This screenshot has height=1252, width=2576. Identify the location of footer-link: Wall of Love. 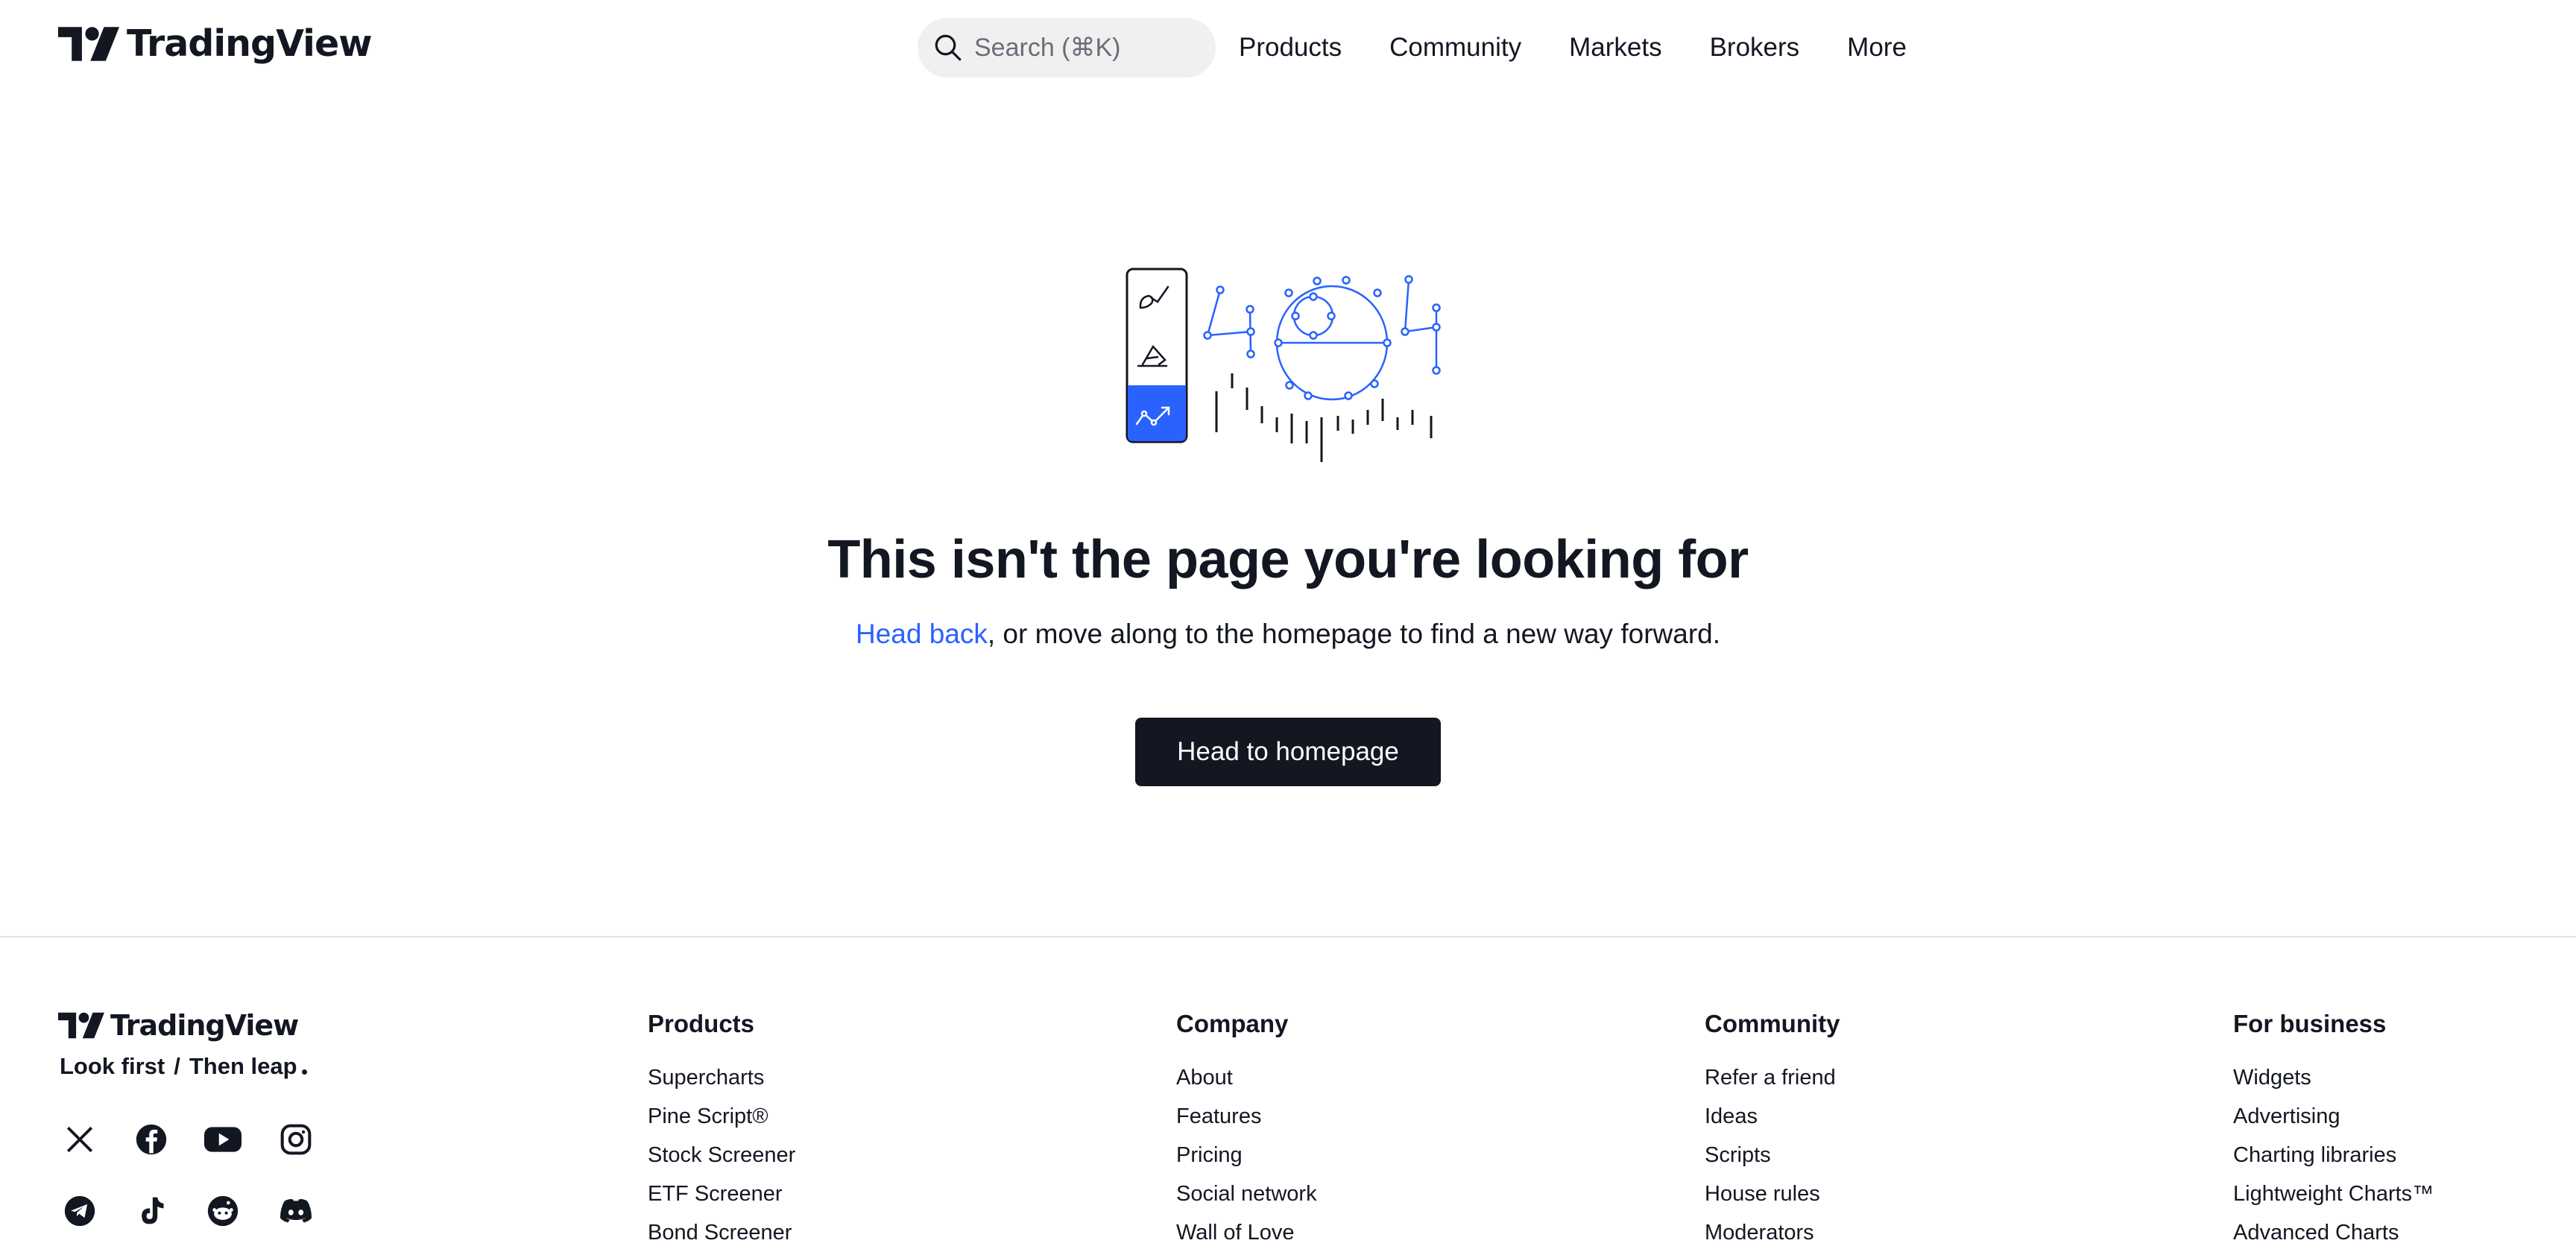
(1246, 1232).